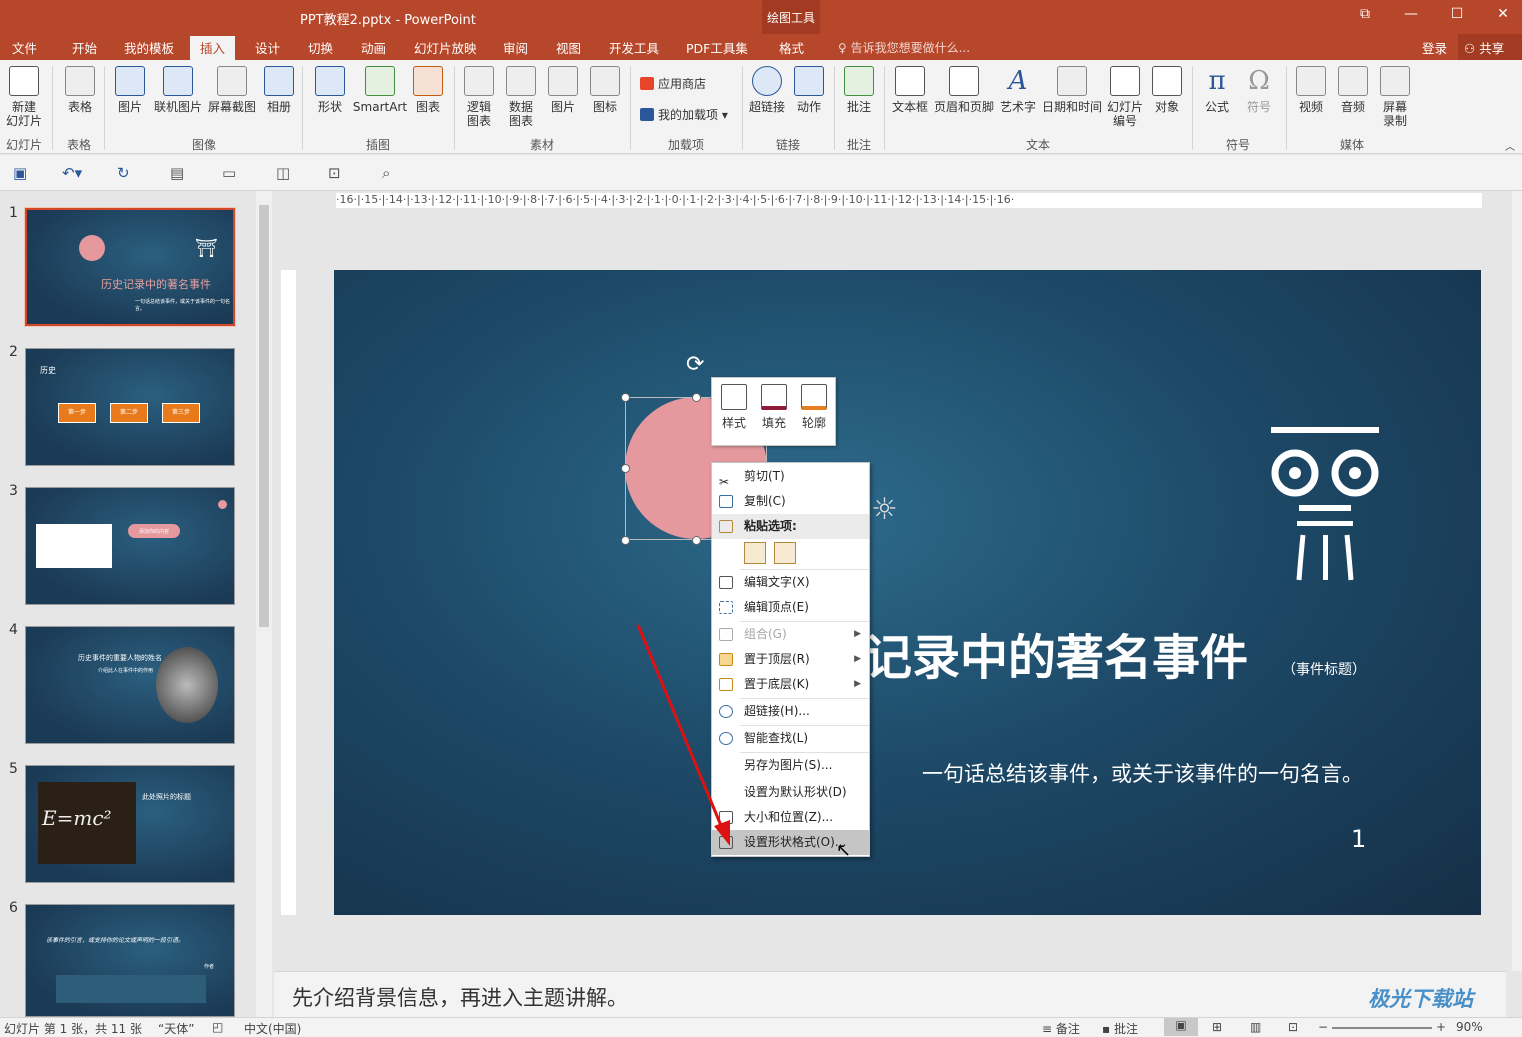  What do you see at coordinates (790, 476) in the screenshot?
I see `menu-item-cut: ✂ 剪切(T)` at bounding box center [790, 476].